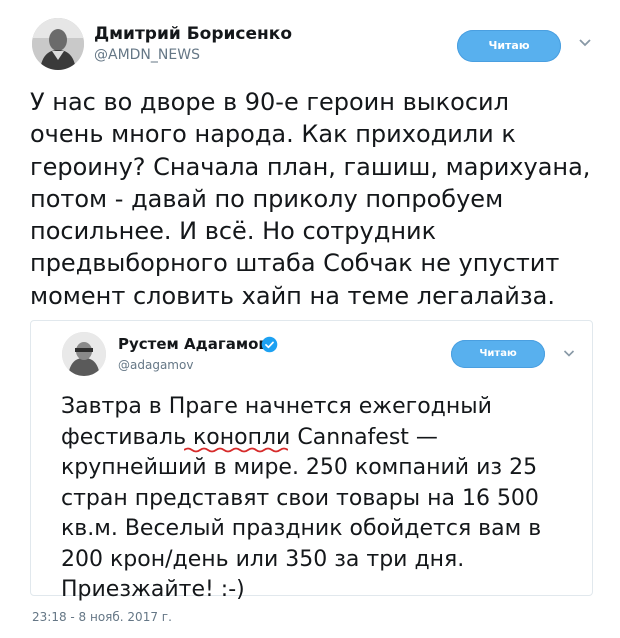 This screenshot has width=620, height=638. Describe the element at coordinates (147, 55) in the screenshot. I see `author-handle: @AMDN_NEWS` at that location.